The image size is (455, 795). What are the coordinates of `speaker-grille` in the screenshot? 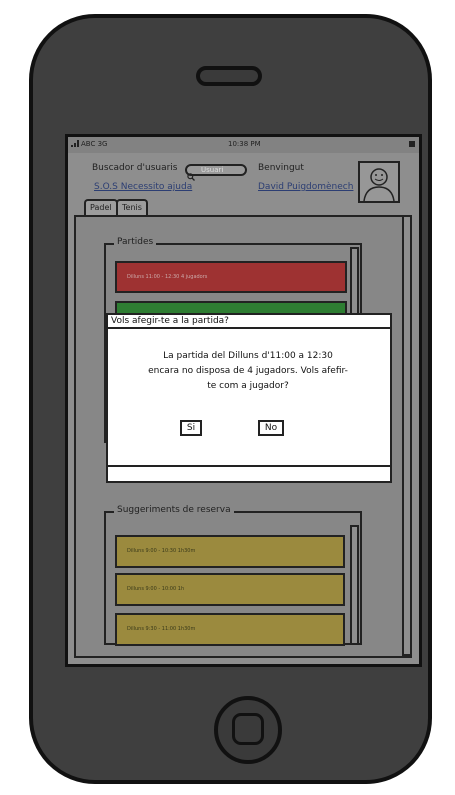 It's located at (229, 76).